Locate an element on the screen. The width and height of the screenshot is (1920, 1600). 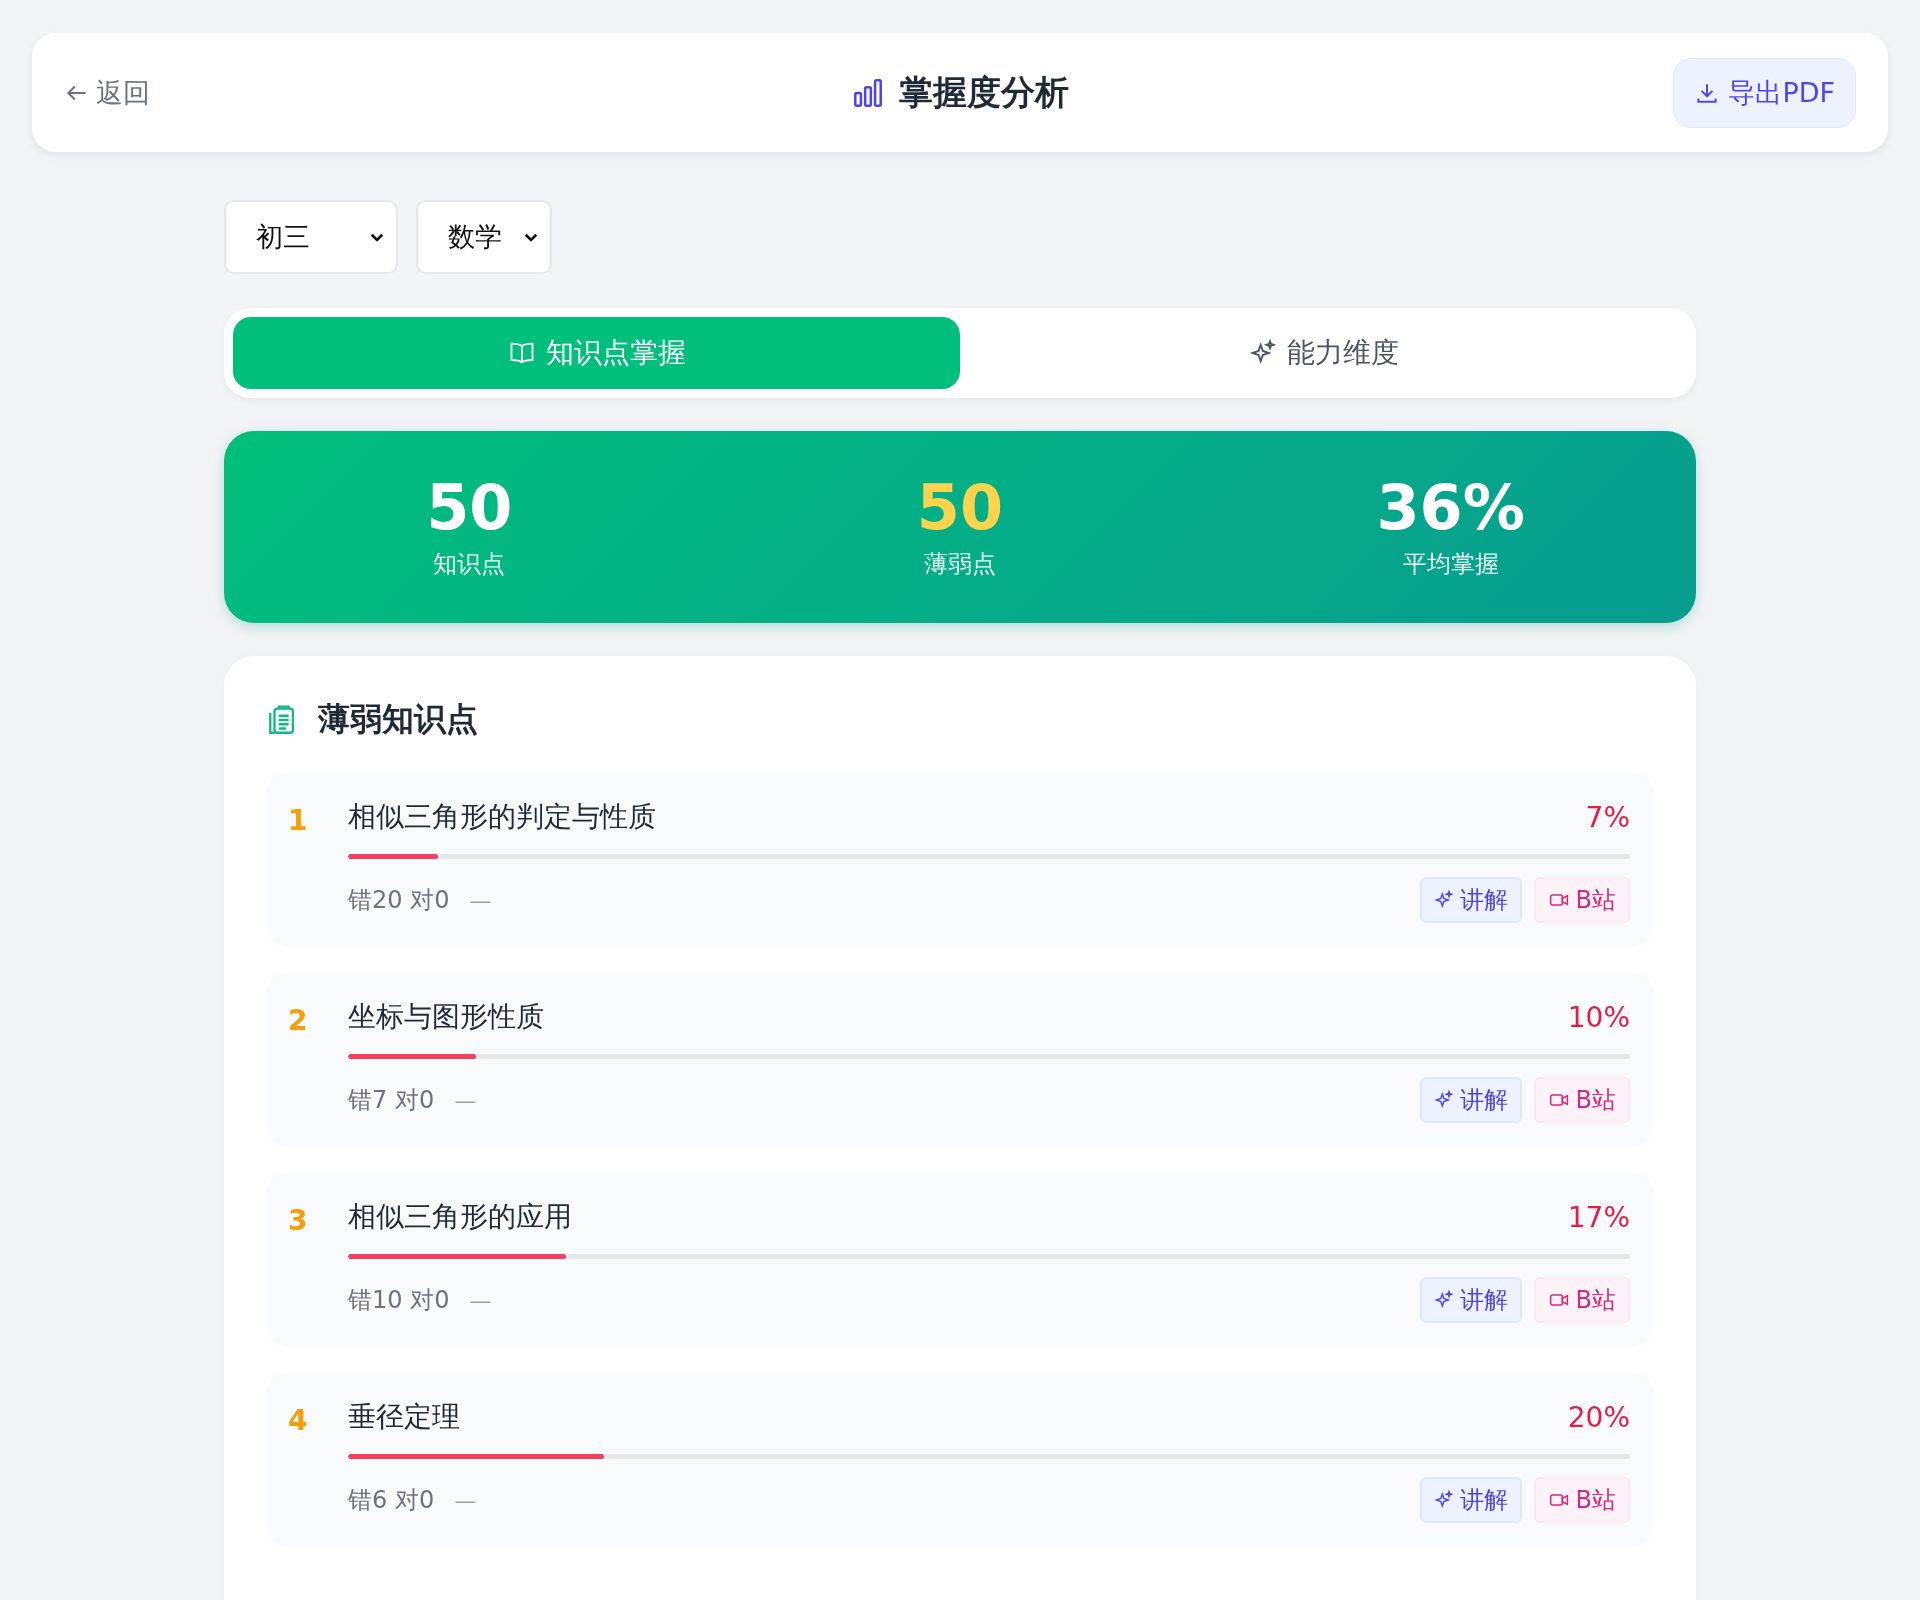
mastery-percent: 7% is located at coordinates (1607, 817).